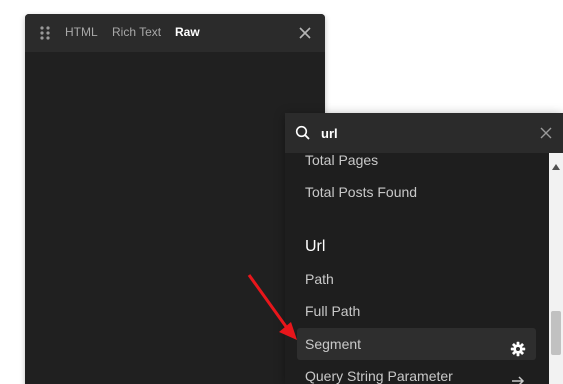 This screenshot has height=384, width=563. What do you see at coordinates (518, 376) in the screenshot?
I see `arrow-right-icon` at bounding box center [518, 376].